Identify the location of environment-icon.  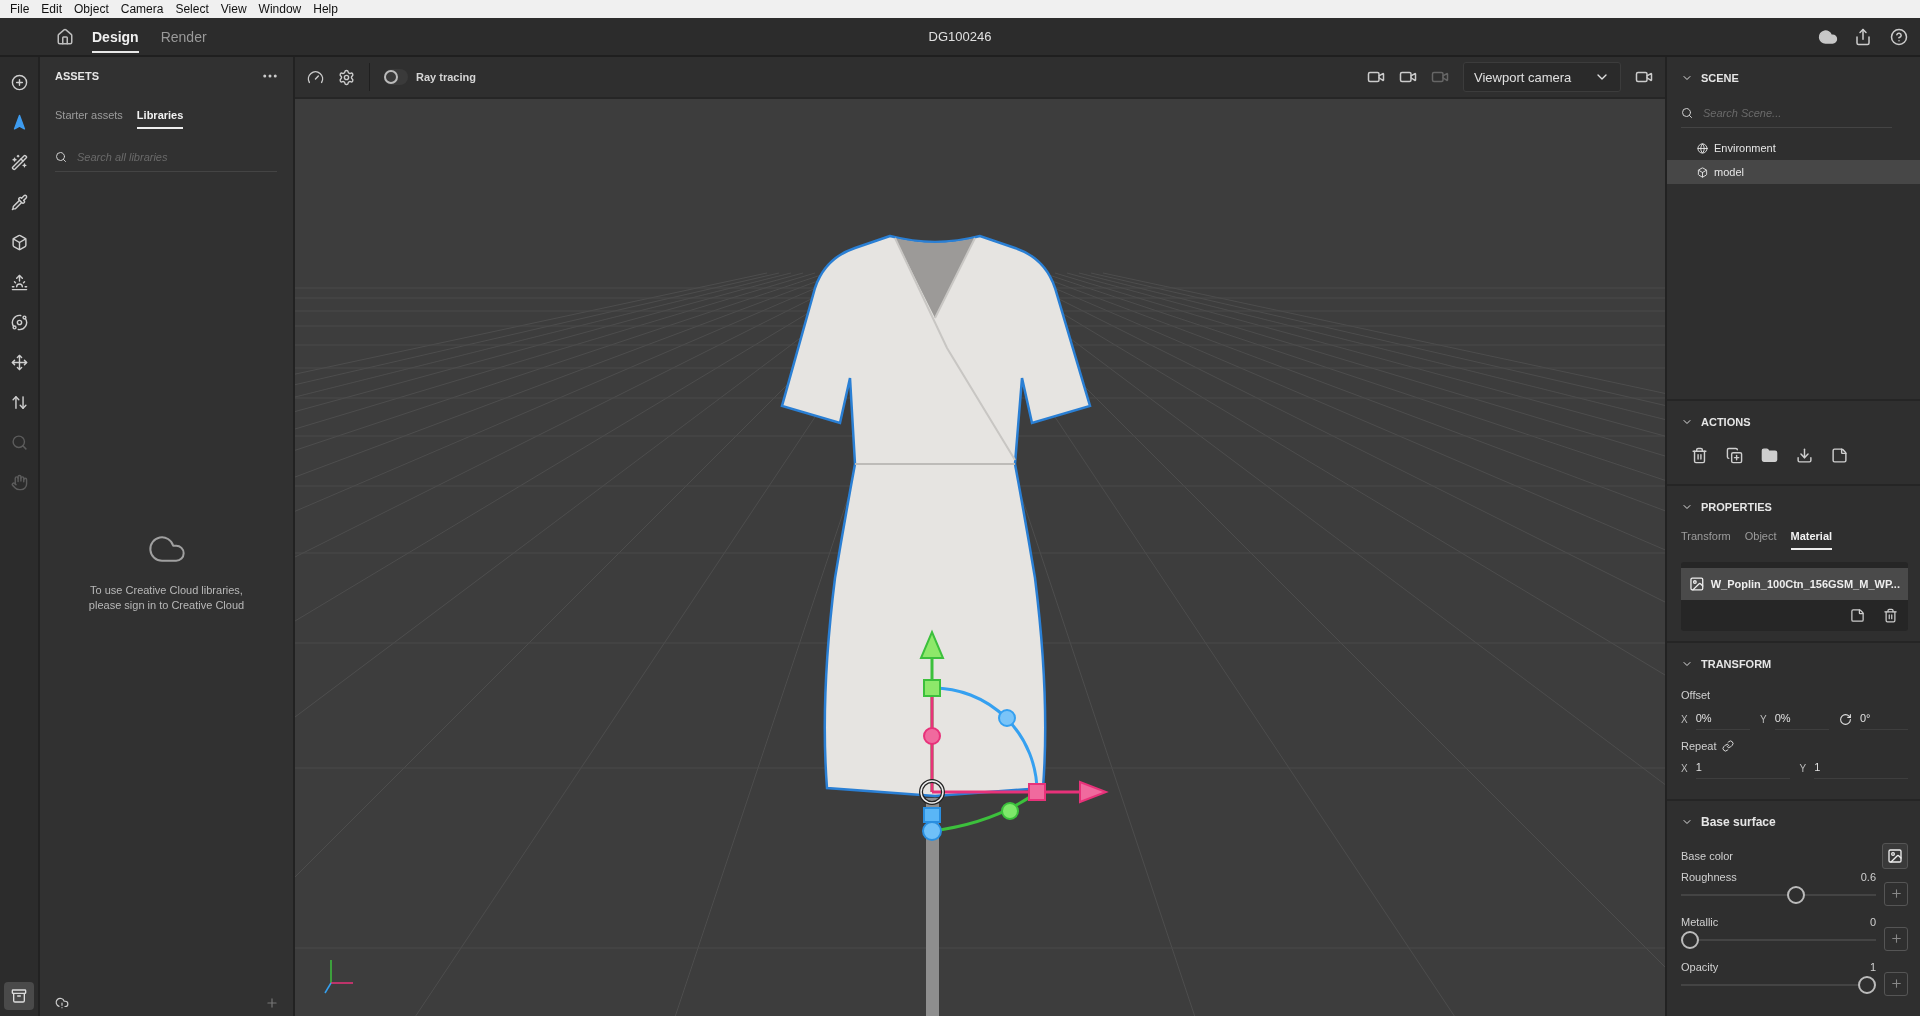
(1702, 148).